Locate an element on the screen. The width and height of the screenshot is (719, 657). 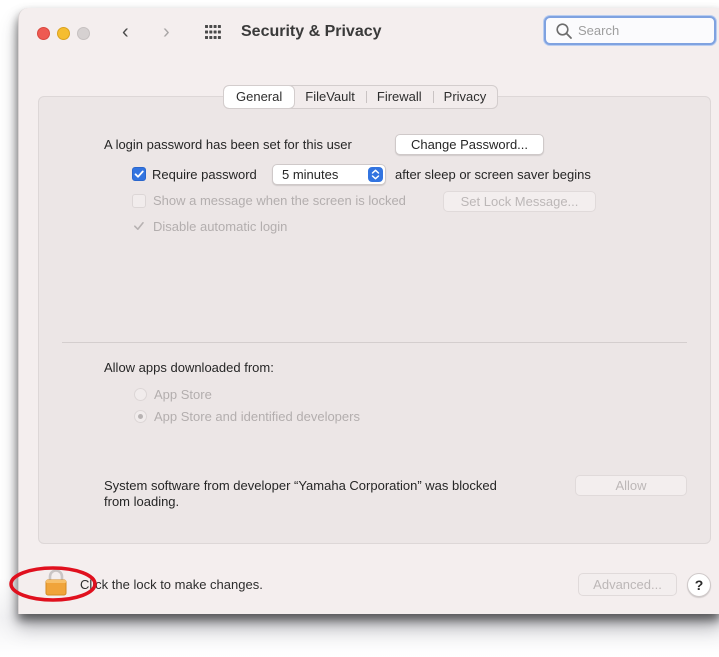
titlebar: ‹ › Security & Privacy is located at coordinates (369, 32).